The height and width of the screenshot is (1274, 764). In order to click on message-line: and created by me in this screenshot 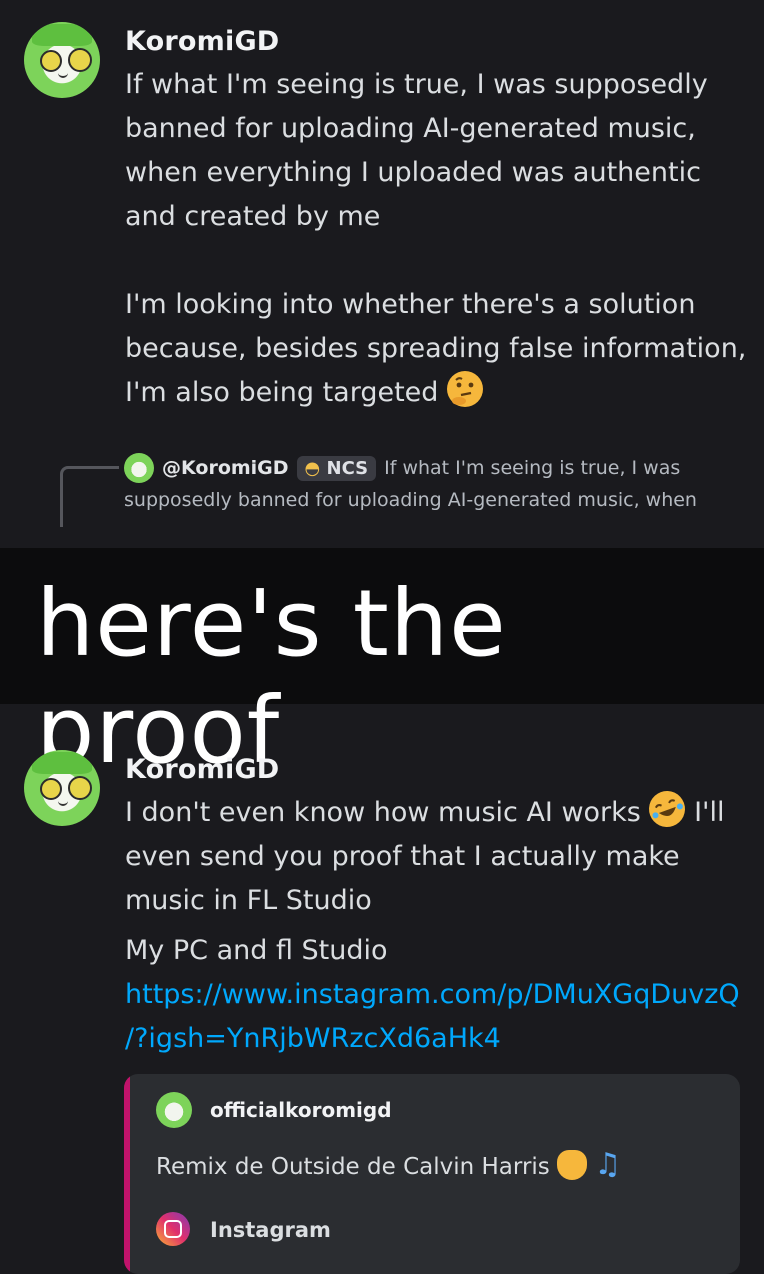, I will do `click(253, 216)`.